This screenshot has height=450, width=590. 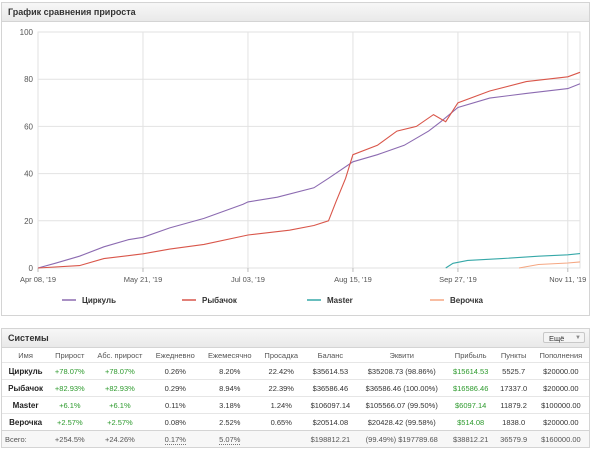 I want to click on more-button-label: Ещё, so click(x=557, y=338).